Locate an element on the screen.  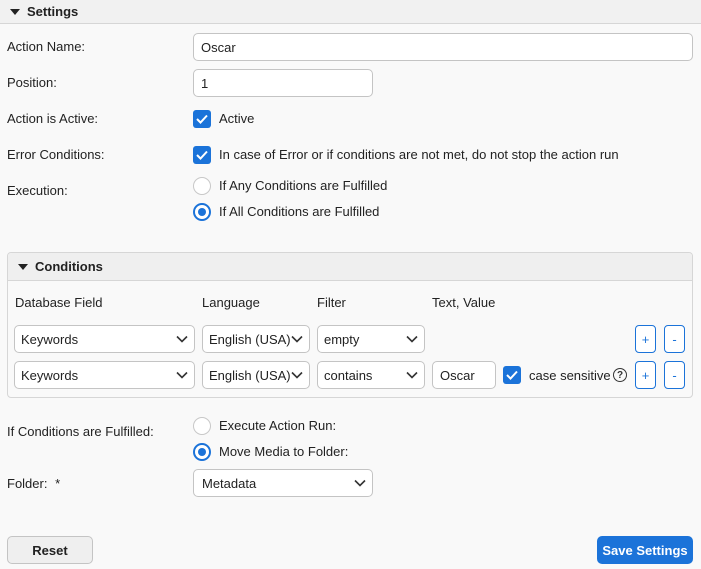
column-database-field: Database Field is located at coordinates (59, 302).